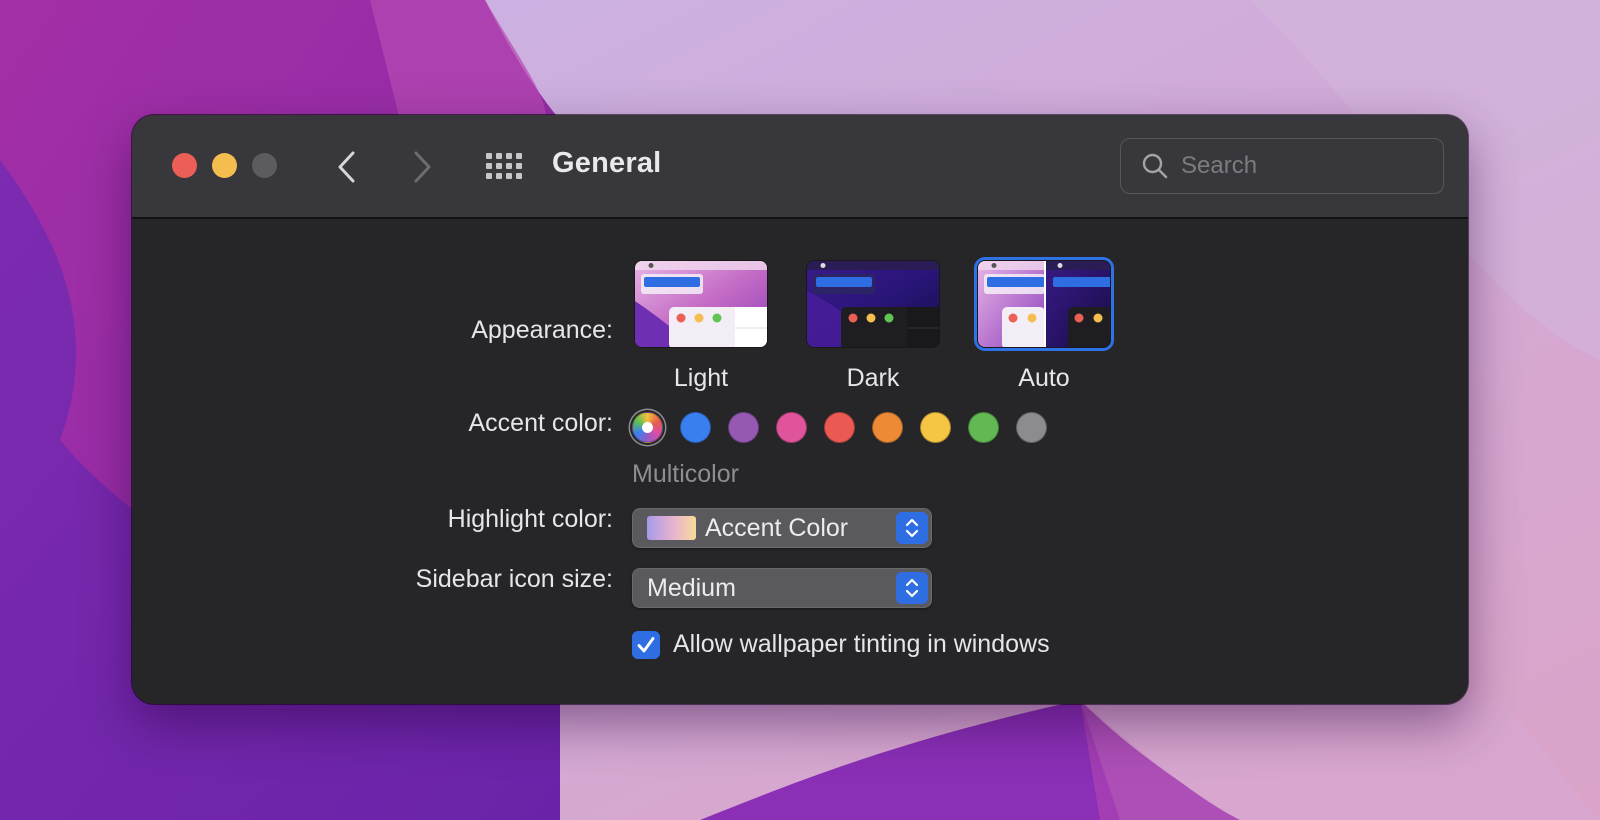 The image size is (1600, 820). Describe the element at coordinates (647, 427) in the screenshot. I see `accent-swatch-multicolor` at that location.